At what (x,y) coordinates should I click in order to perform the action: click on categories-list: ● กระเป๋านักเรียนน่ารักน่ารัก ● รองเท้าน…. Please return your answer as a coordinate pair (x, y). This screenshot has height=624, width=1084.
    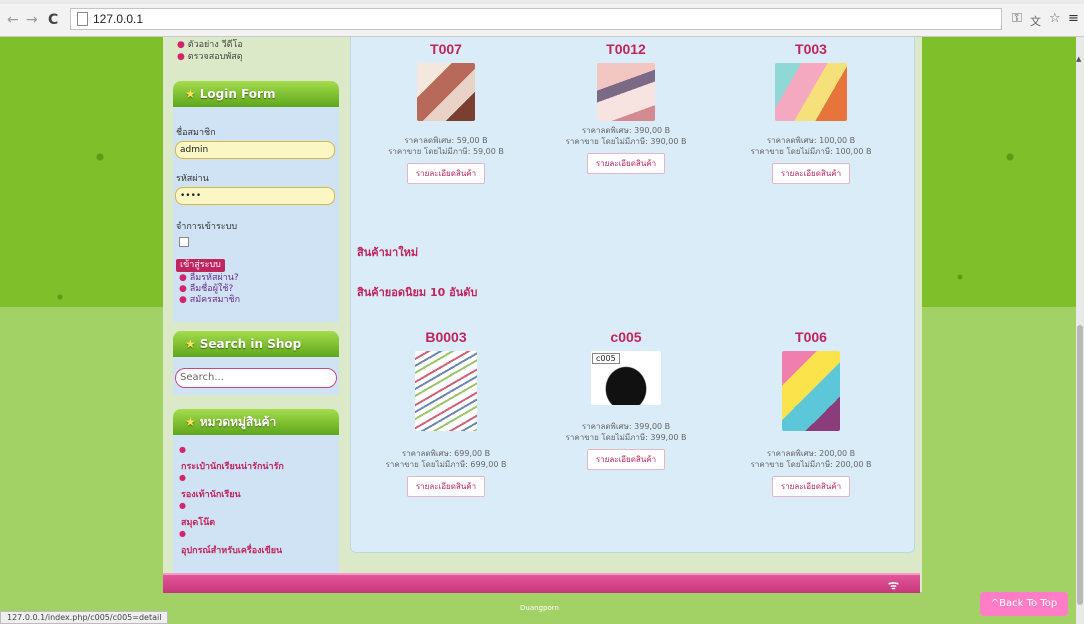
    Looking at the image, I should click on (256, 504).